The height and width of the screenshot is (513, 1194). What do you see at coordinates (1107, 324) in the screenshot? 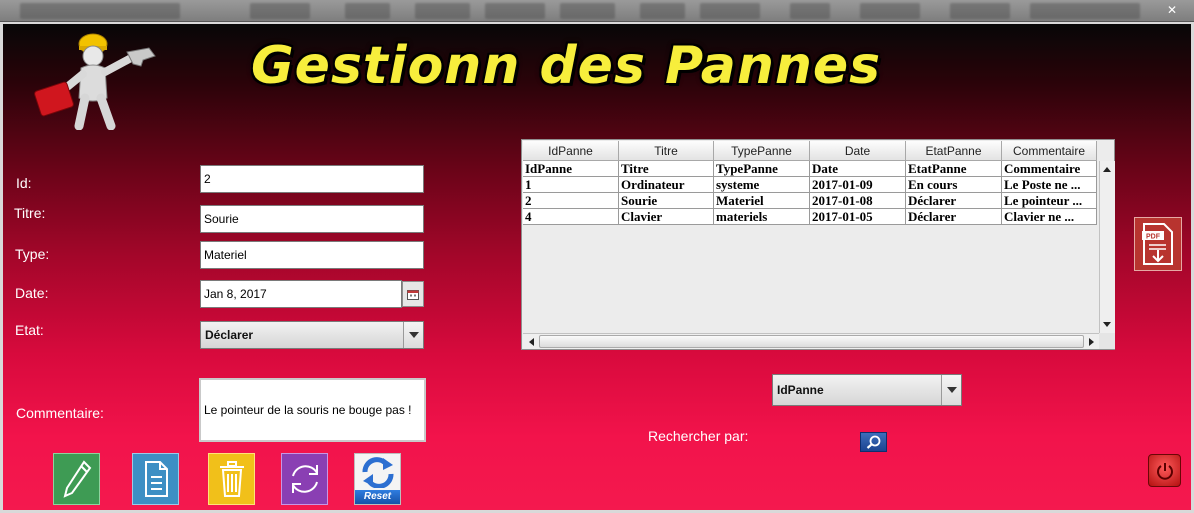
I see `scroll-down-icon` at bounding box center [1107, 324].